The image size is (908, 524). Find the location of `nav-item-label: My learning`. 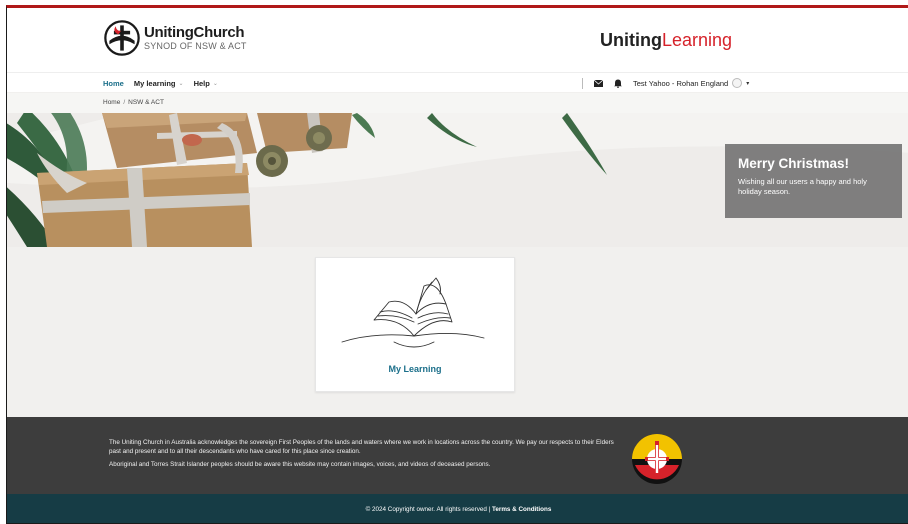

nav-item-label: My learning is located at coordinates (154, 83).